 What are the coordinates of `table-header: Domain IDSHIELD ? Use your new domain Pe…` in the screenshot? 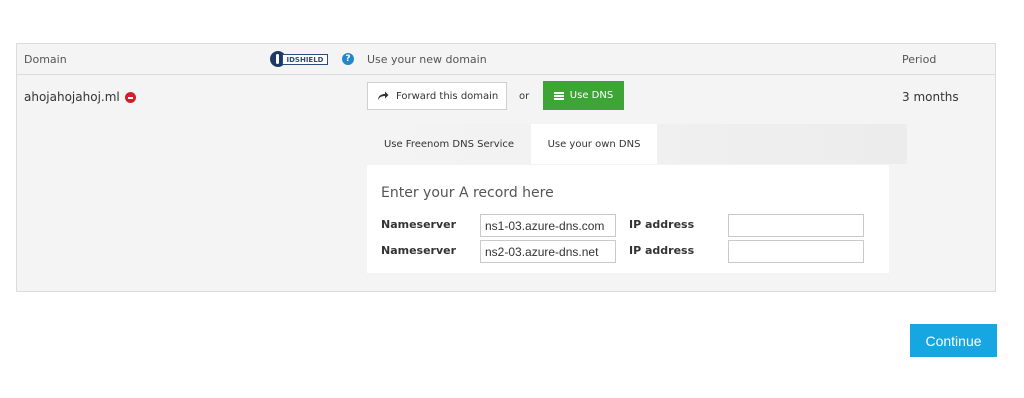 It's located at (506, 59).